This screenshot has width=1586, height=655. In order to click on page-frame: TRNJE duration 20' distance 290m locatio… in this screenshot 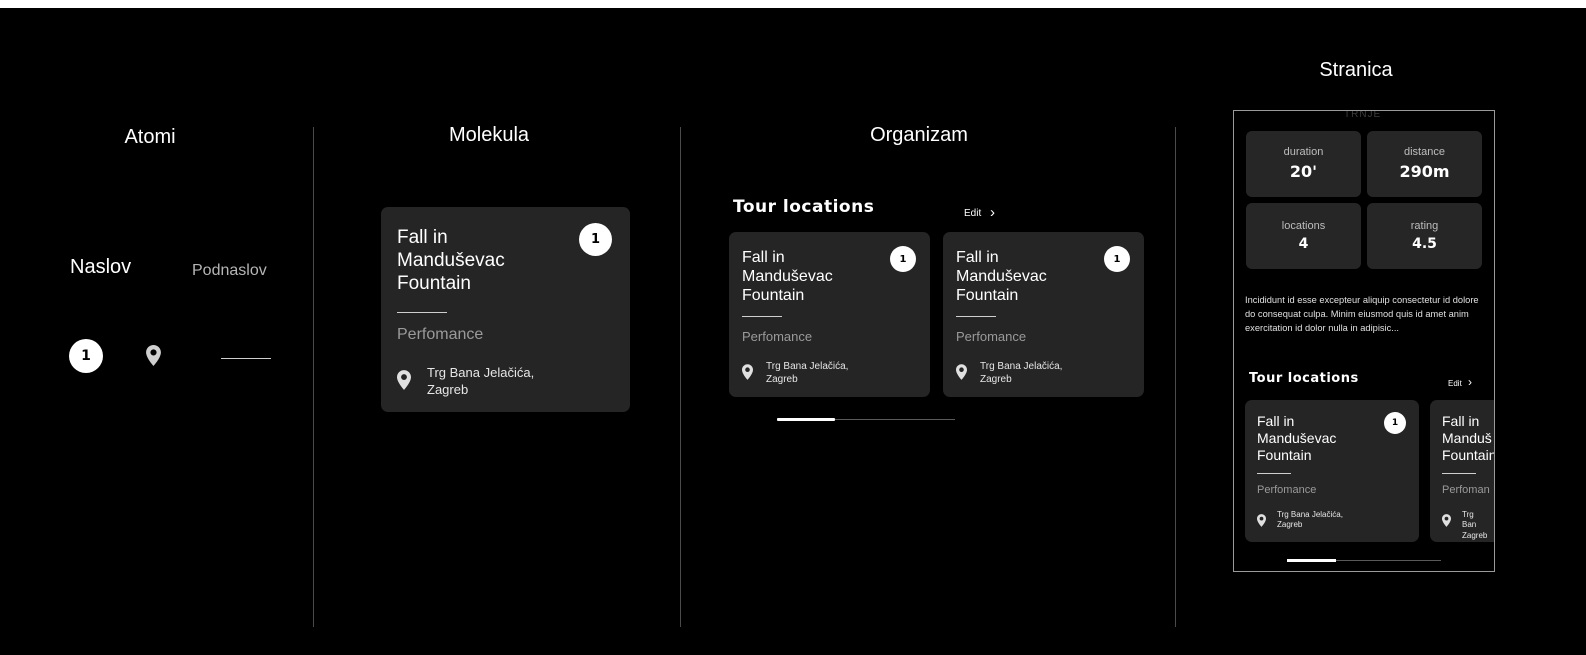, I will do `click(1364, 341)`.